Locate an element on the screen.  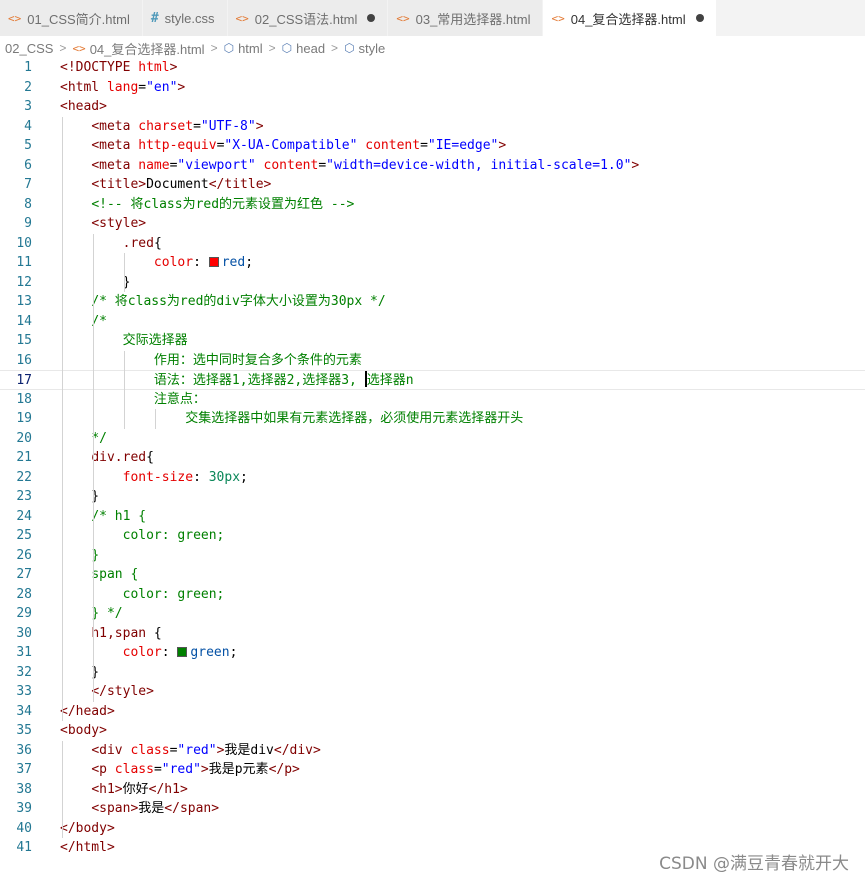
code-token: > is located at coordinates (502, 145).